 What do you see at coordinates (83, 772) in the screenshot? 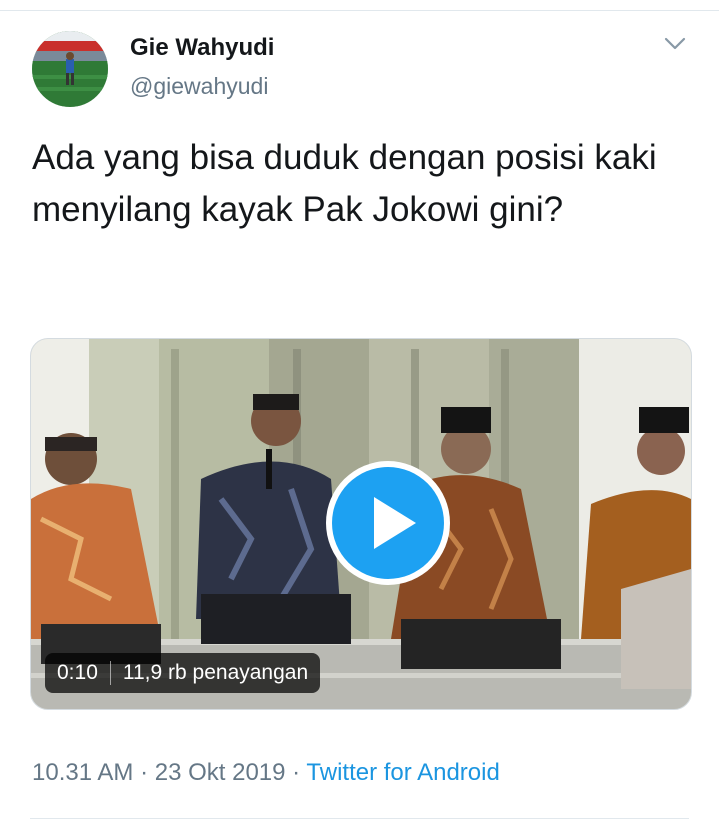
I see `tweet-time: 10.31 AM` at bounding box center [83, 772].